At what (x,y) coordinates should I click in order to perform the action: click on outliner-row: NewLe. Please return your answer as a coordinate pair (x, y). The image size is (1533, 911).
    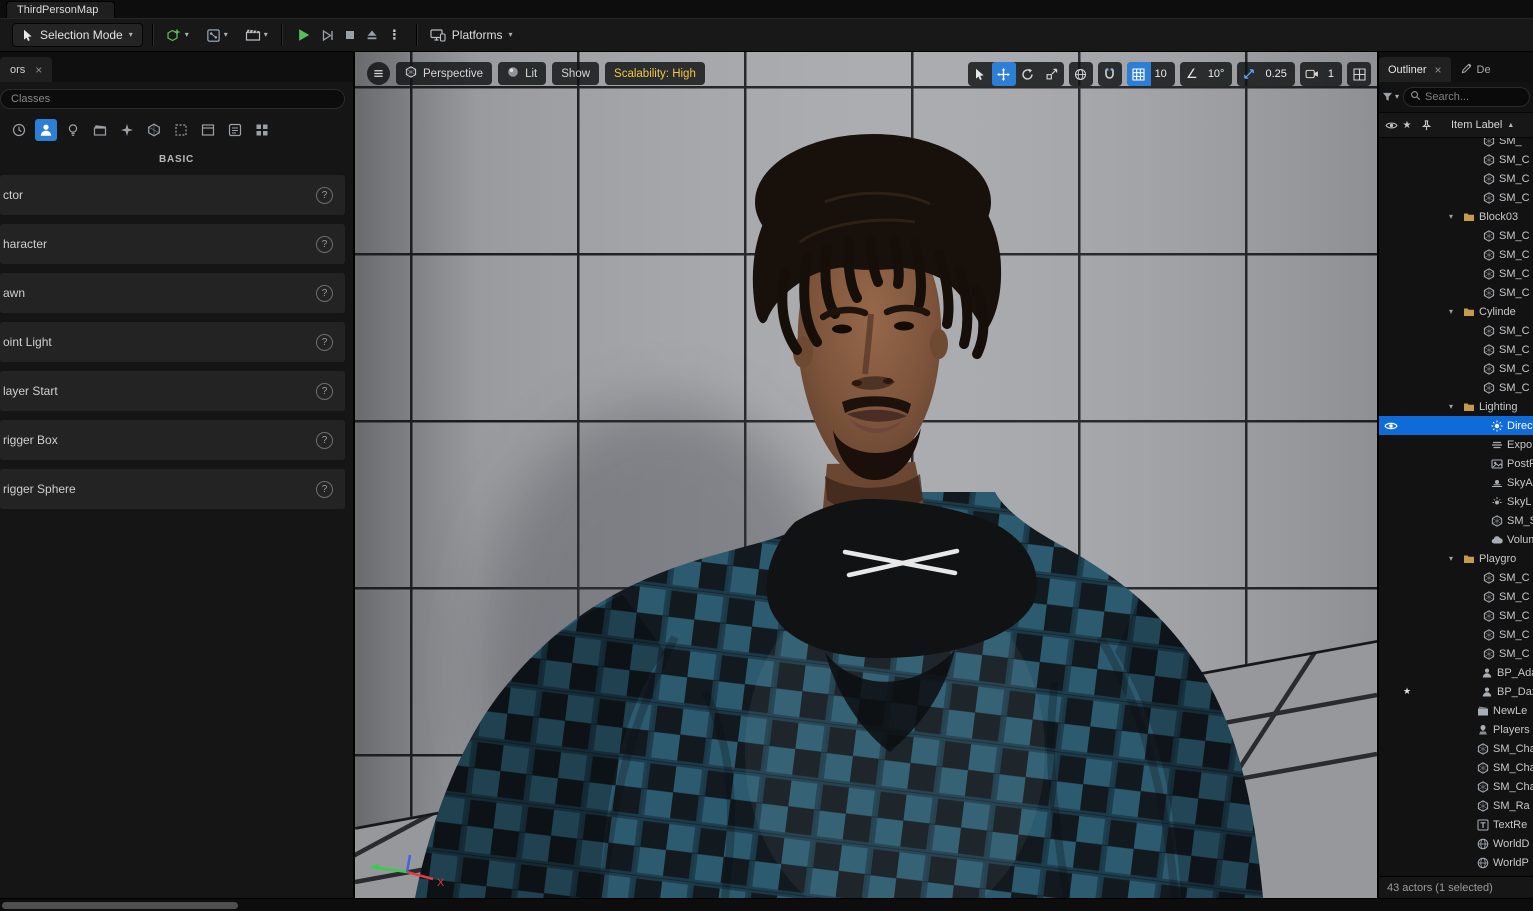
    Looking at the image, I should click on (1456, 710).